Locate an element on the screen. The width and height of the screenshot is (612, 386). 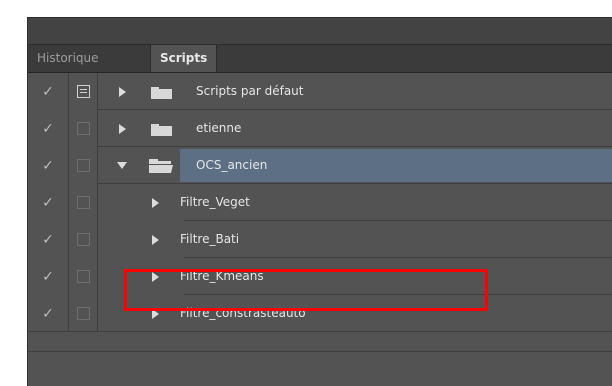
list-item-etienne: ✓ etienne is located at coordinates (320, 128).